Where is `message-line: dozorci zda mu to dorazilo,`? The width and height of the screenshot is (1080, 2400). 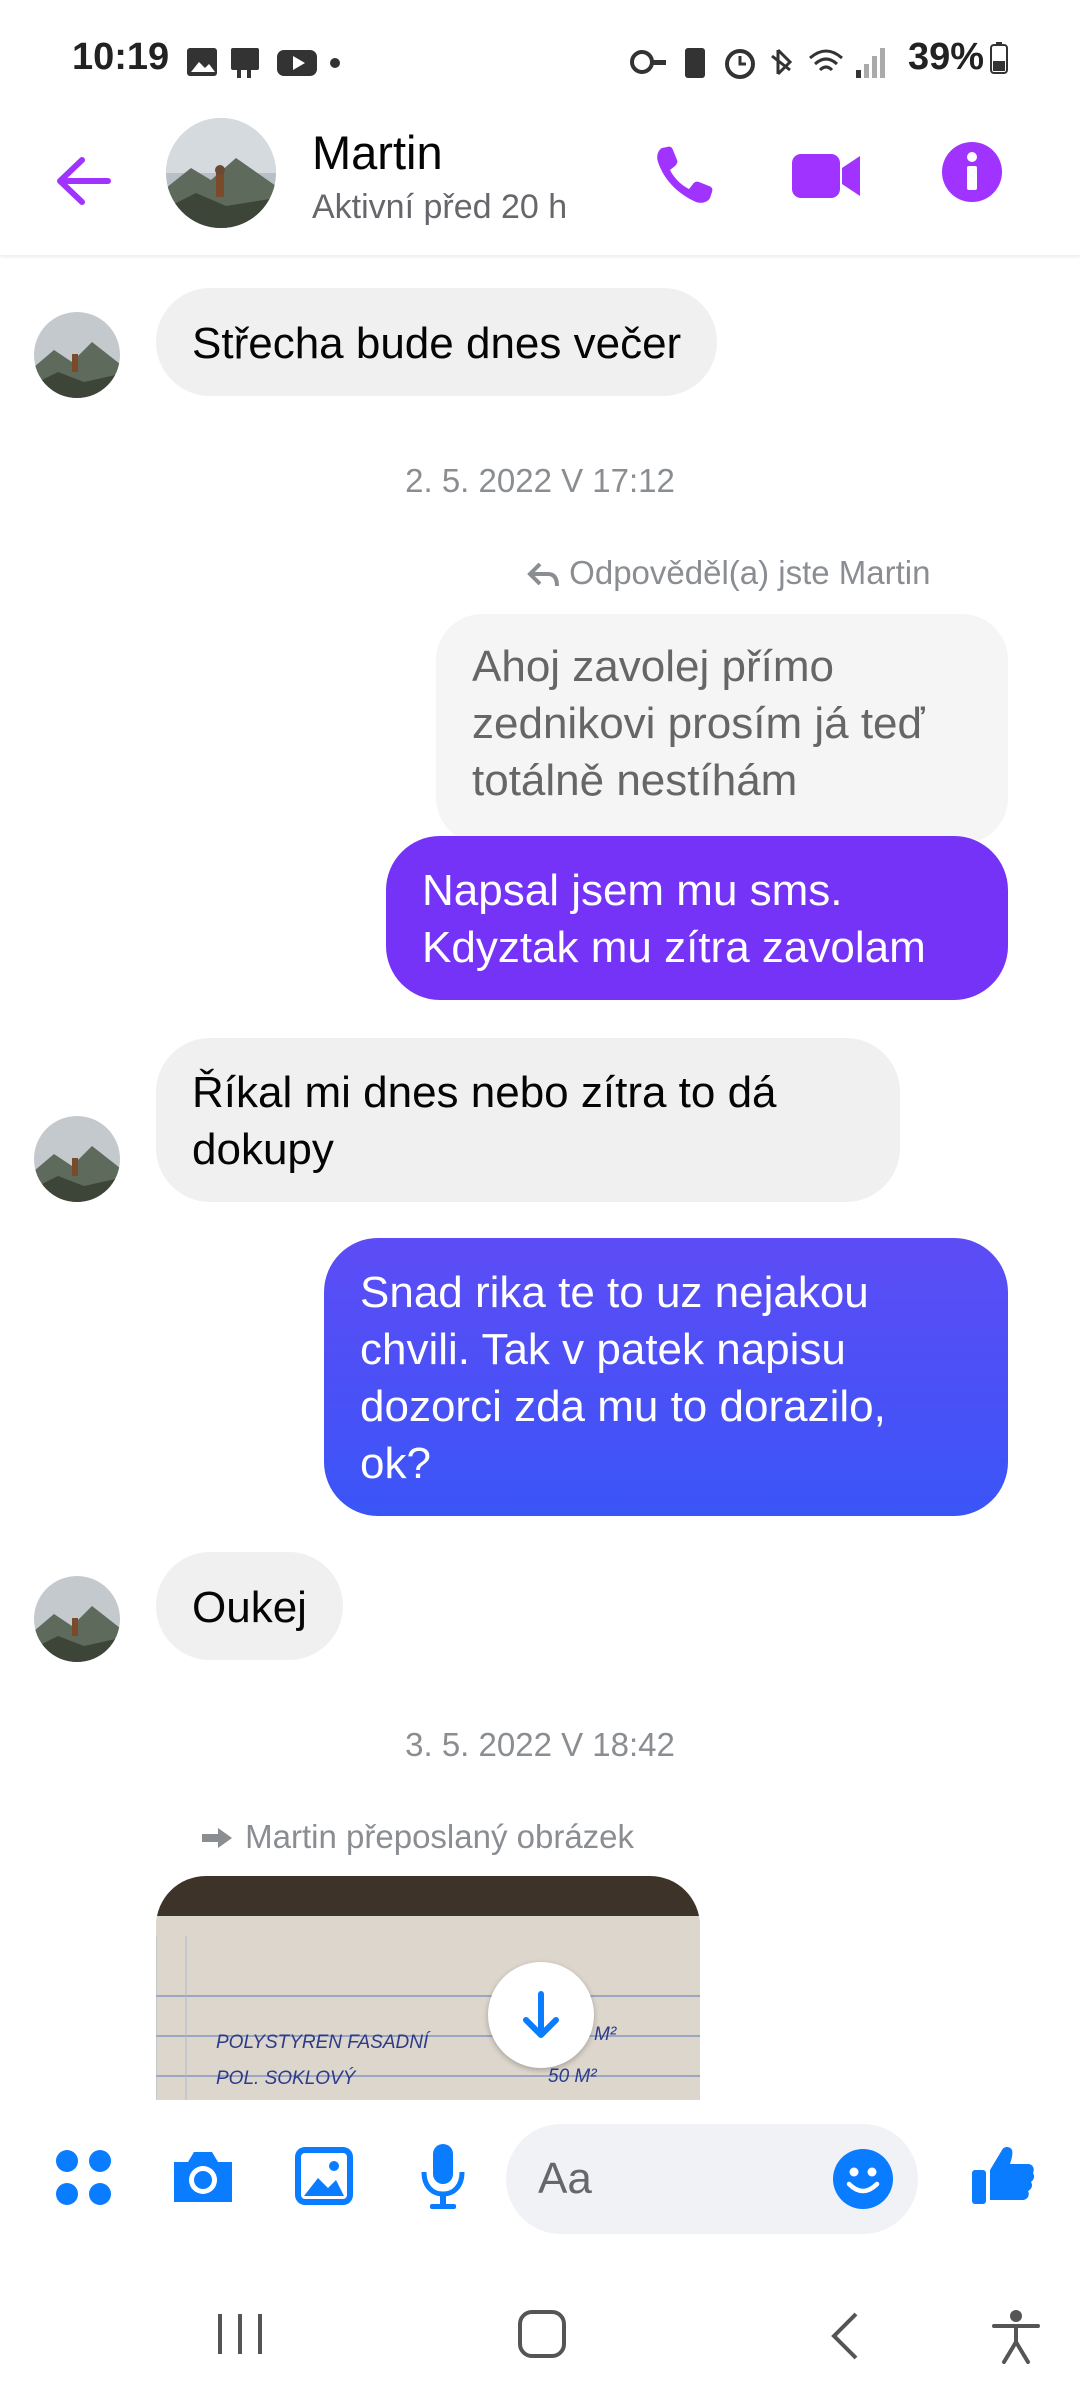
message-line: dozorci zda mu to dorazilo, is located at coordinates (623, 1406).